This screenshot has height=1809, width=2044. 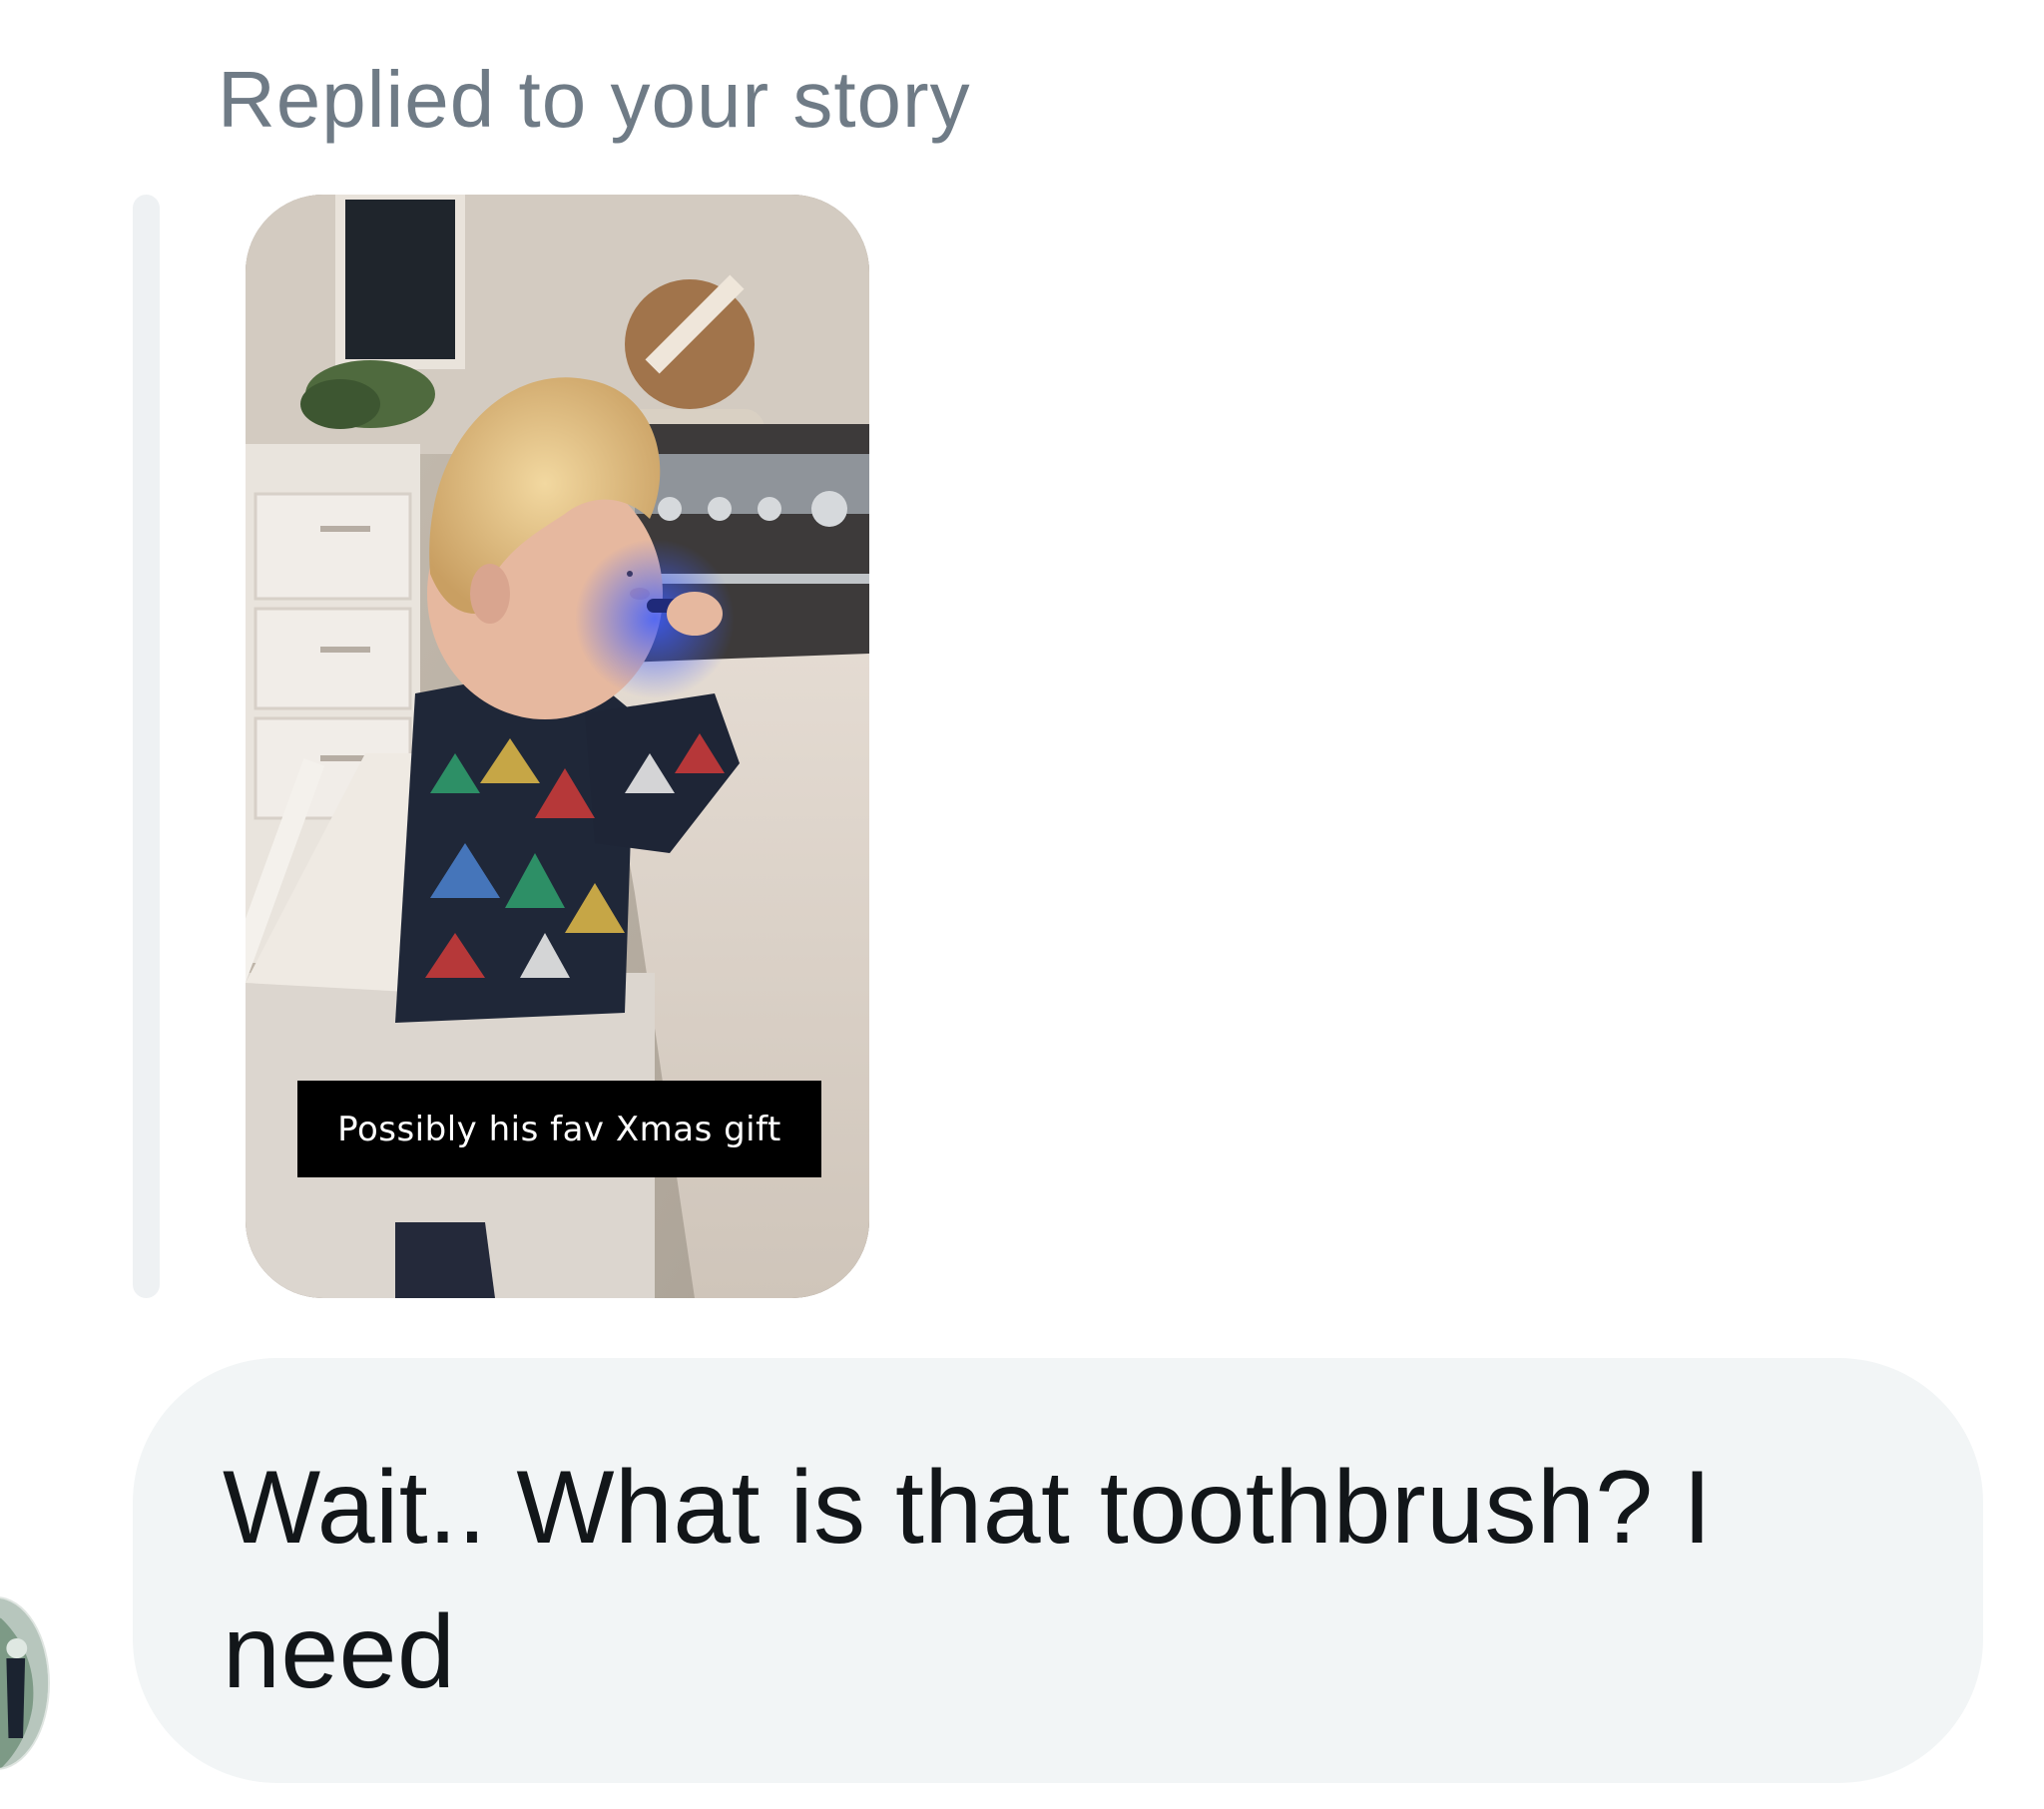 What do you see at coordinates (559, 1129) in the screenshot?
I see `story-caption: Possibly his fav Xmas gift` at bounding box center [559, 1129].